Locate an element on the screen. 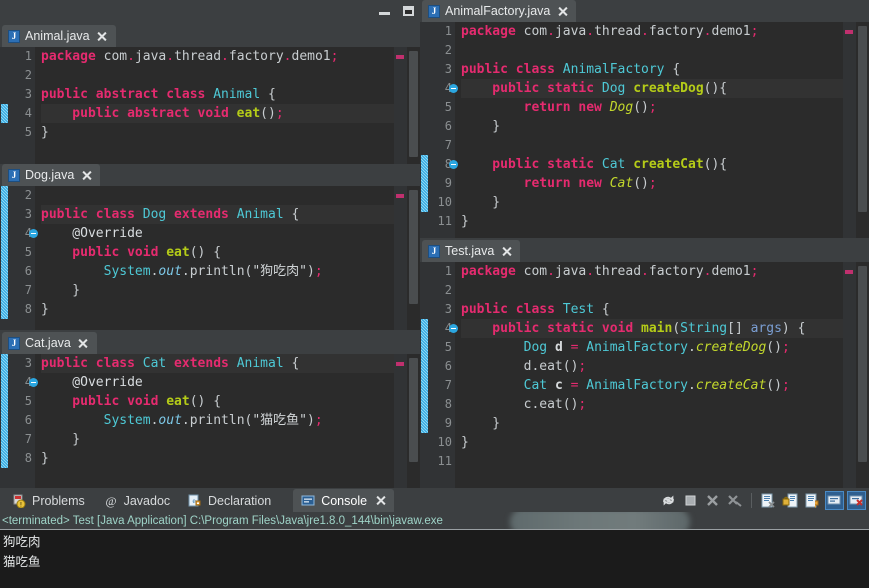 Image resolution: width=869 pixels, height=588 pixels. code-line: public class Dog extends Animal { is located at coordinates (217, 214).